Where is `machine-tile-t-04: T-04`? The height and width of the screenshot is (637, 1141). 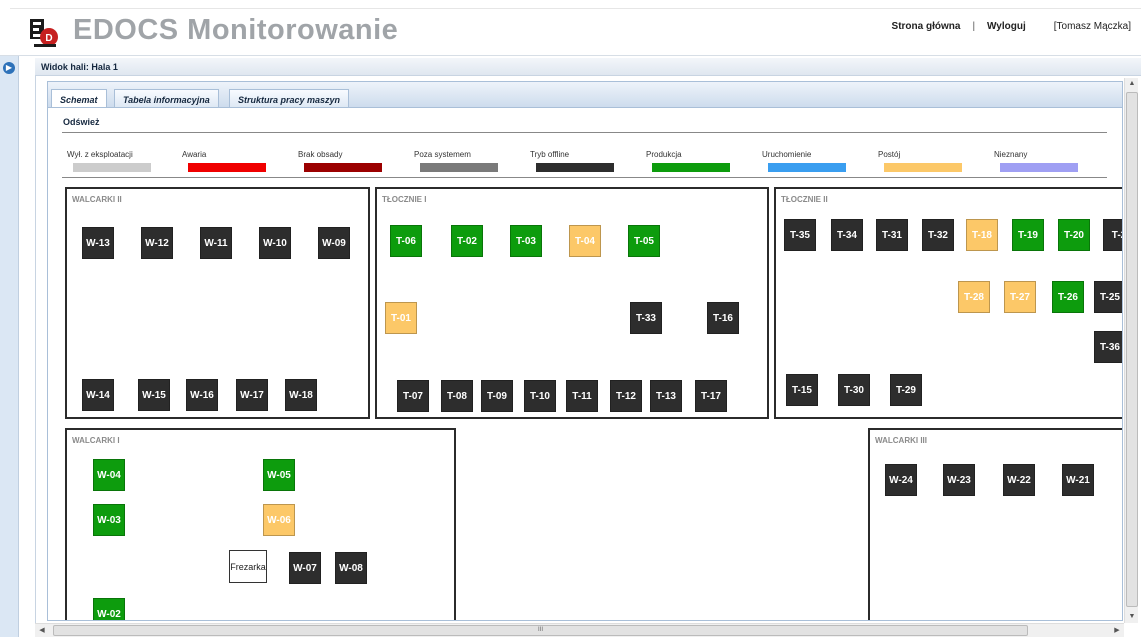 machine-tile-t-04: T-04 is located at coordinates (585, 241).